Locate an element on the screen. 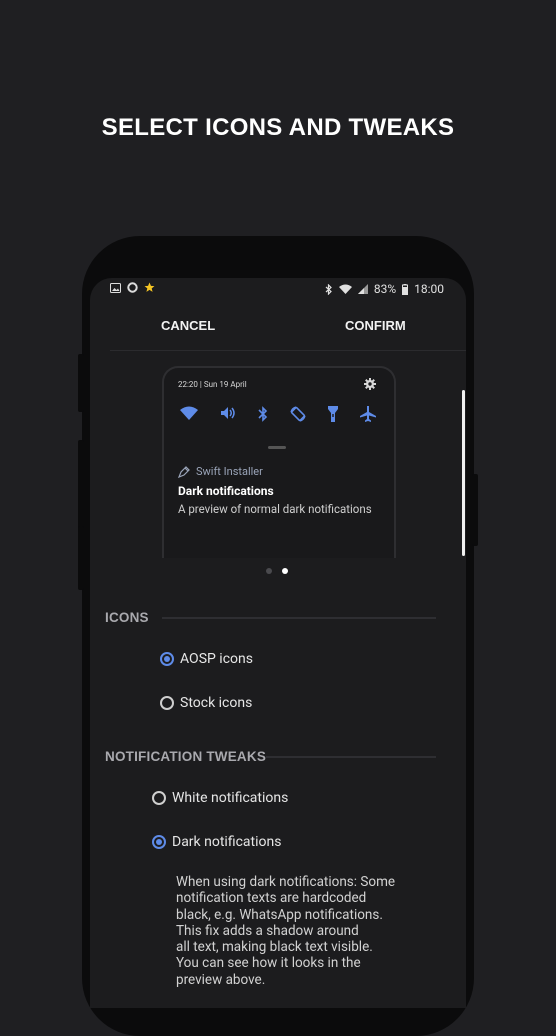 The width and height of the screenshot is (556, 1036). option-label: Stock icons is located at coordinates (216, 703).